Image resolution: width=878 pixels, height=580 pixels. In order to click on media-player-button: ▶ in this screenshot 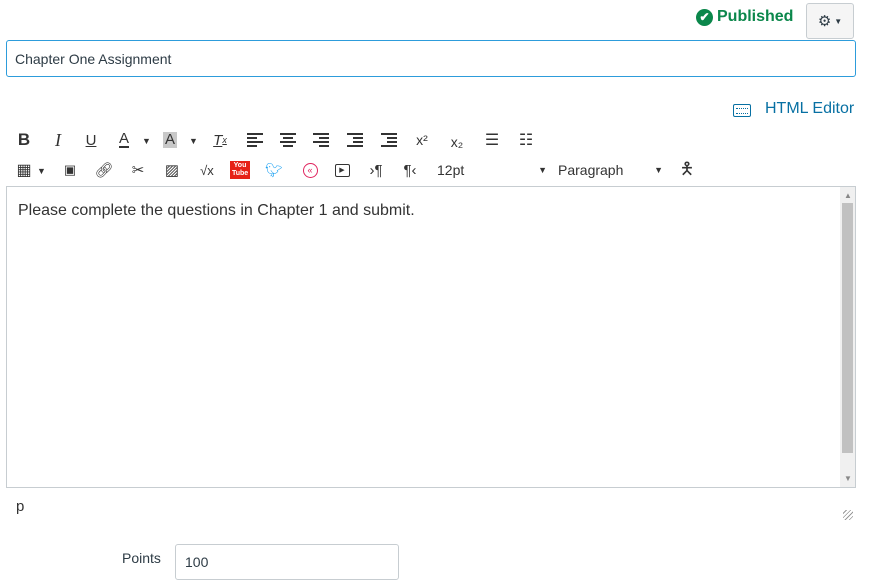, I will do `click(342, 170)`.